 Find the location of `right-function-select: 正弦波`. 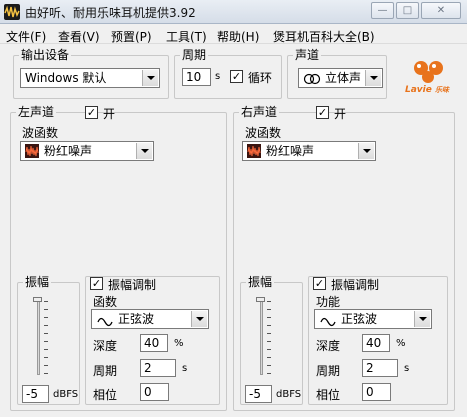

right-function-select: 正弦波 is located at coordinates (373, 319).